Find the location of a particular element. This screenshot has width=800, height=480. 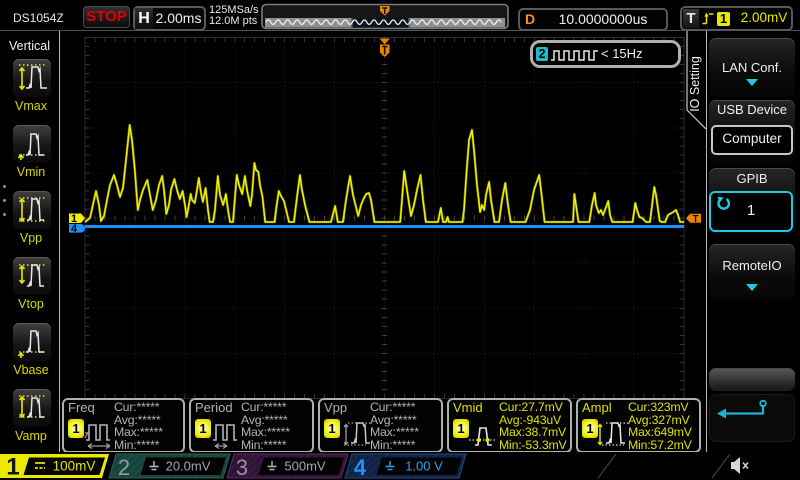

svg-text: 2 is located at coordinates (124, 467).